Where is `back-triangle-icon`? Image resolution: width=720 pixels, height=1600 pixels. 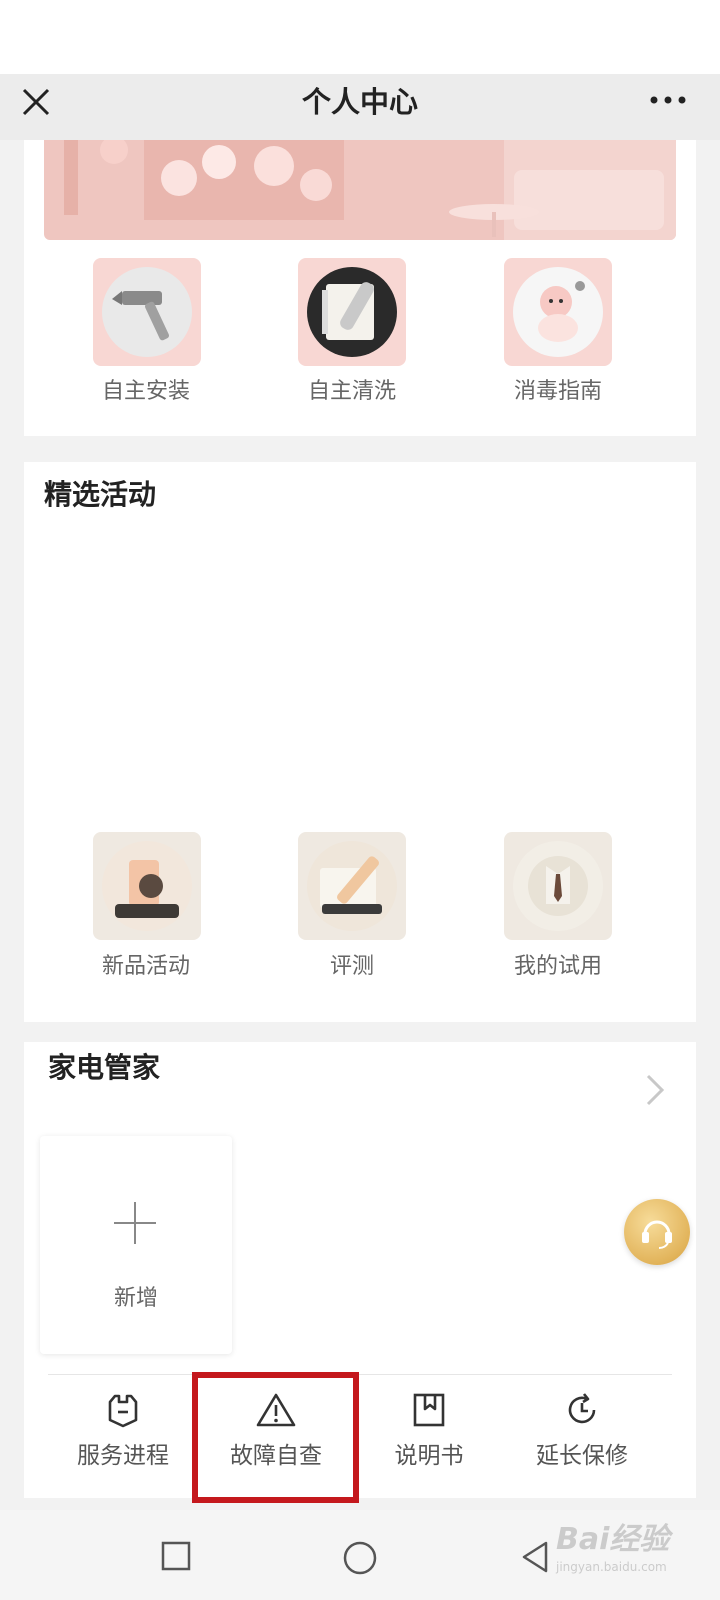
back-triangle-icon is located at coordinates (535, 1557).